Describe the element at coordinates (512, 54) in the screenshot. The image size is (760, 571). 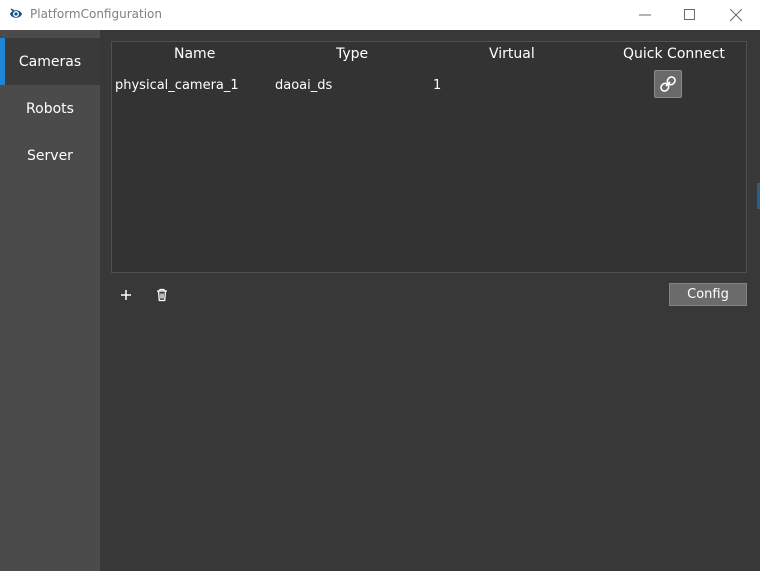
I see `column-header-virtual: Virtual` at that location.